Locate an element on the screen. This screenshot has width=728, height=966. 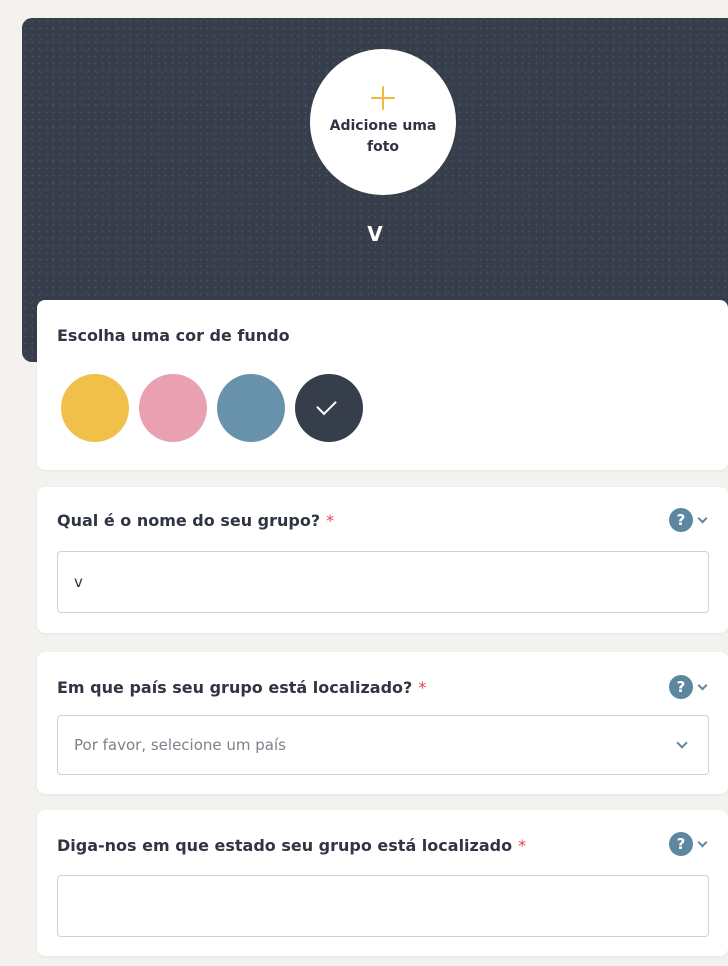
country-label-text: Em que país seu grupo está localizado? is located at coordinates (235, 687).